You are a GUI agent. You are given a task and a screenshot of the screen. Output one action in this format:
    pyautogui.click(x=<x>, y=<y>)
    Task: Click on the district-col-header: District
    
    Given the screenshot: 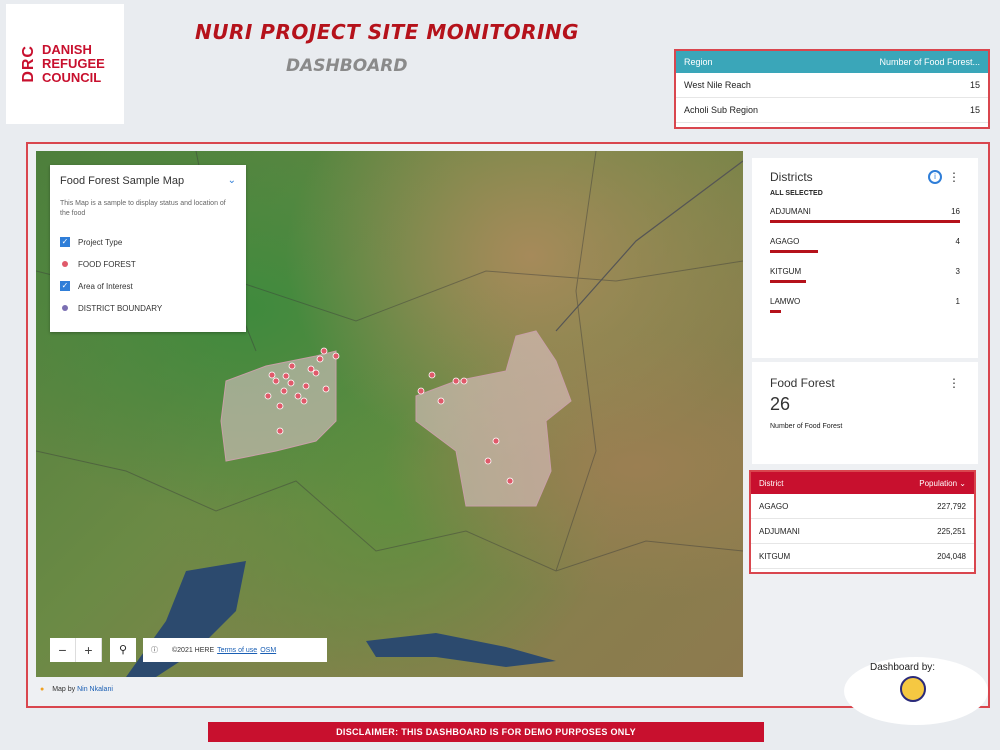 What is the action you would take?
    pyautogui.click(x=771, y=483)
    